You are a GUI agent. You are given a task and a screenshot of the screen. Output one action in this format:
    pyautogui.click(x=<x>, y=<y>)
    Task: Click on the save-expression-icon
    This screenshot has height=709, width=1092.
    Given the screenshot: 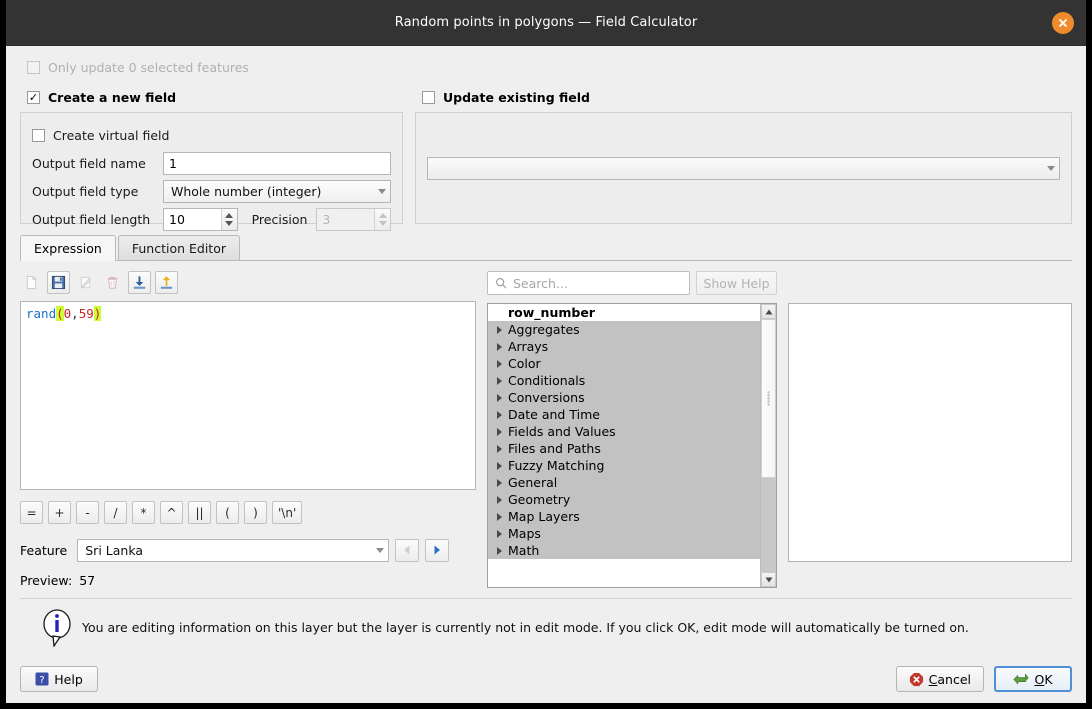 What is the action you would take?
    pyautogui.click(x=58, y=282)
    